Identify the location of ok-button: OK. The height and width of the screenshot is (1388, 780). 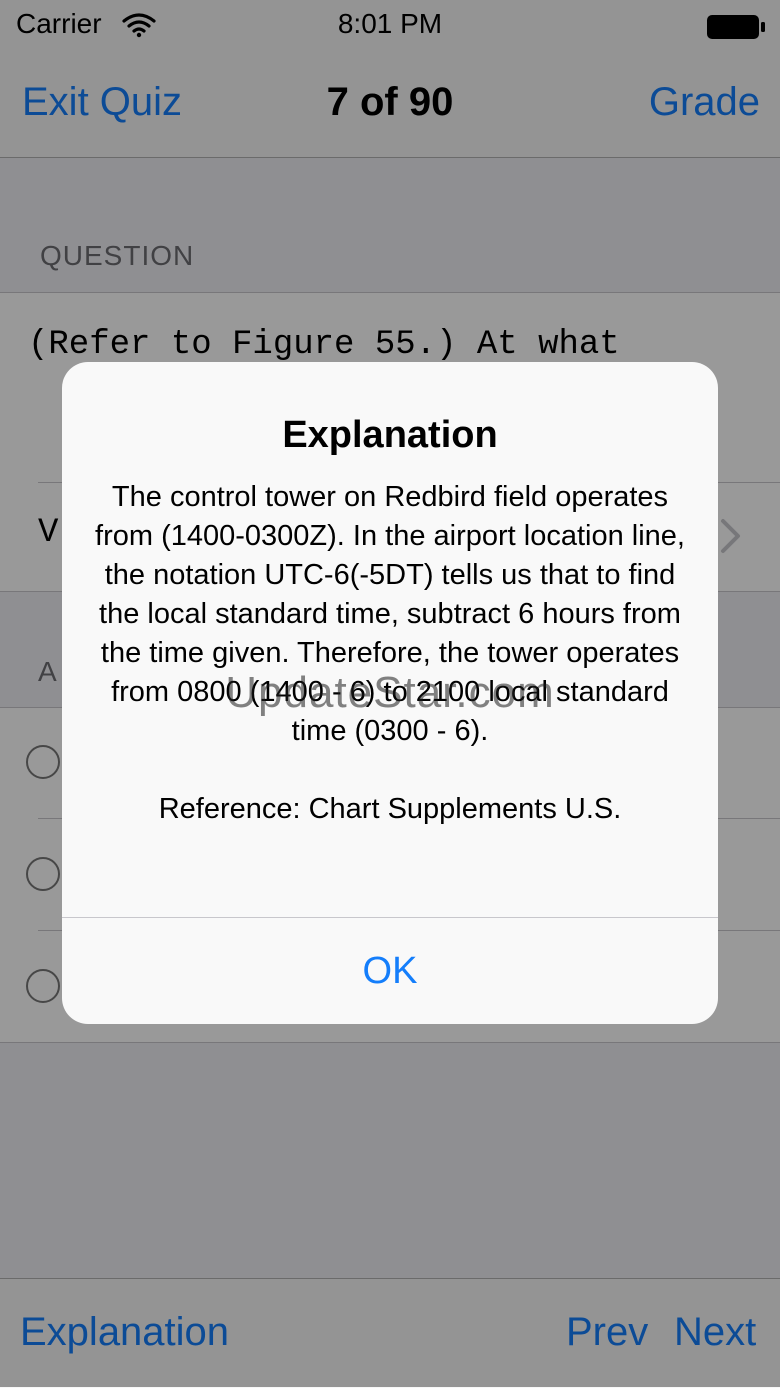
(390, 971).